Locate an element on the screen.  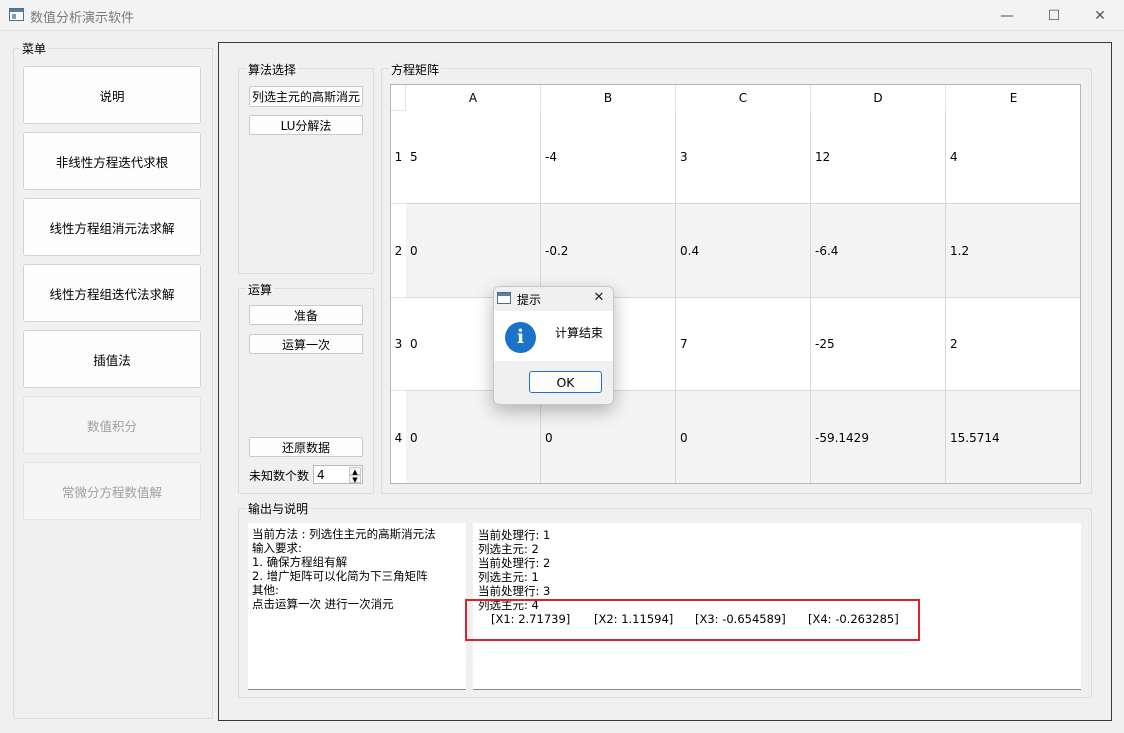
dialog-app-icon is located at coordinates (504, 298).